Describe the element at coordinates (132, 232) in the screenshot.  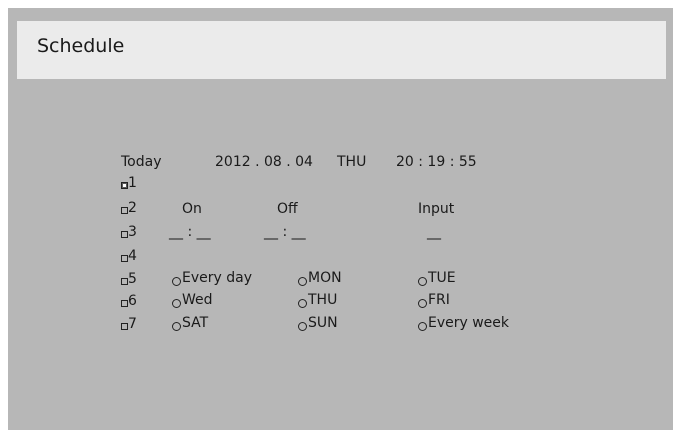
I see `schedule-3-number: 3` at that location.